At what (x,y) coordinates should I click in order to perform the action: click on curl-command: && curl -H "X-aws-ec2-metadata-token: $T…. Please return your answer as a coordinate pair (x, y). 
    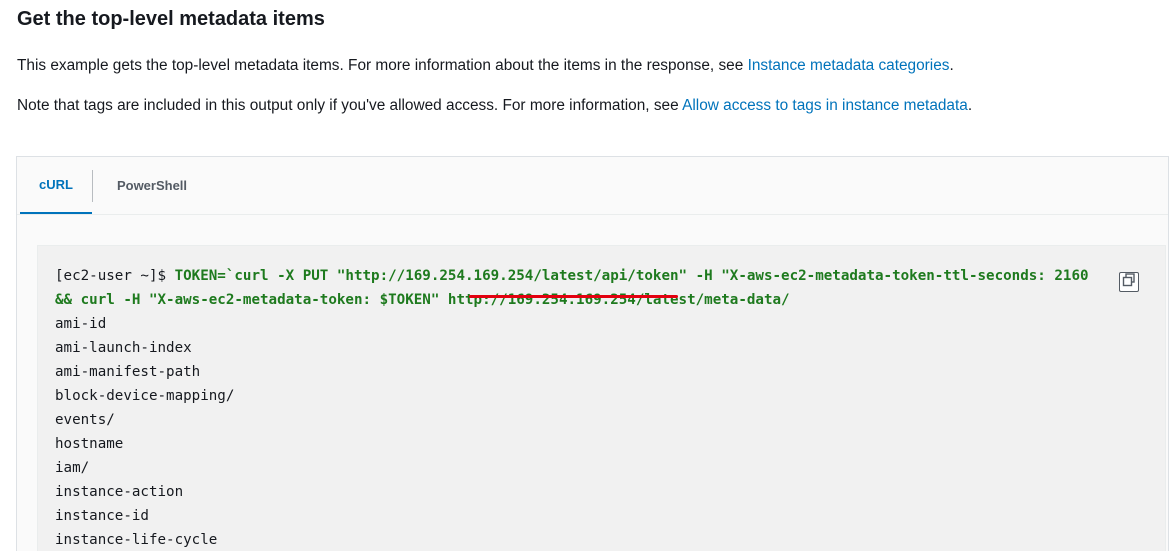
    Looking at the image, I should click on (251, 300).